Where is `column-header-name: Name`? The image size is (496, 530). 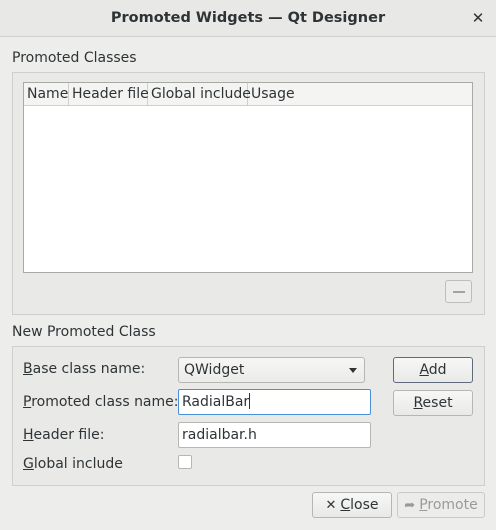
column-header-name: Name is located at coordinates (46, 94).